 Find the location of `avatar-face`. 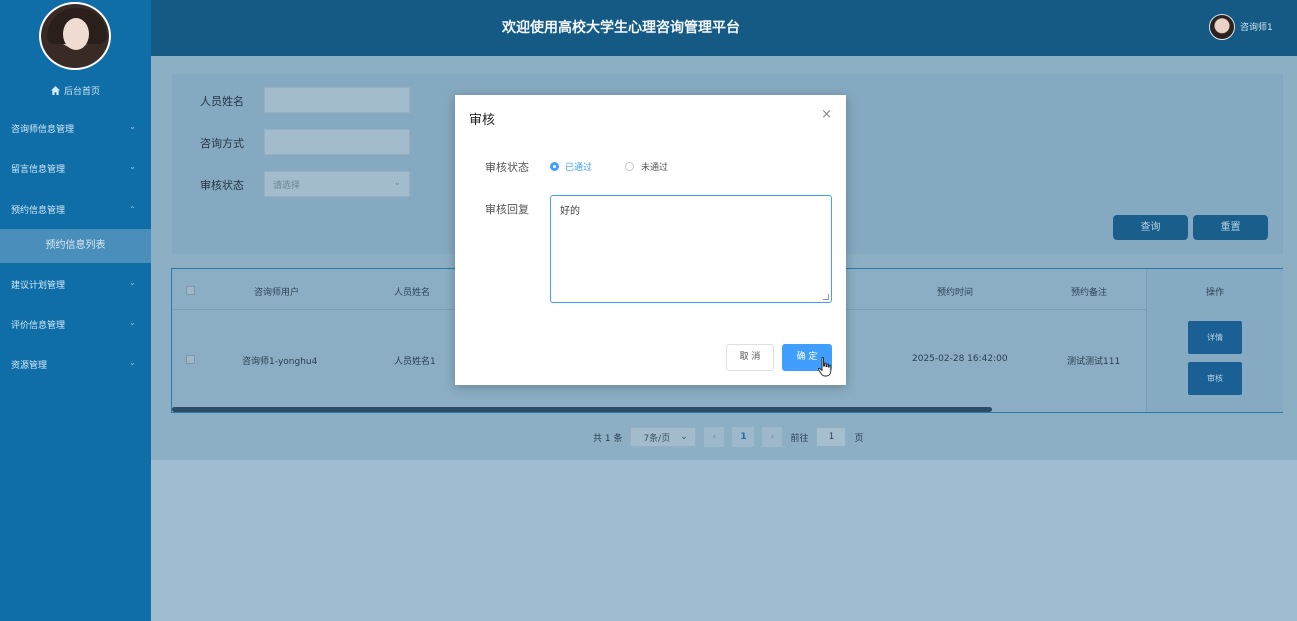

avatar-face is located at coordinates (76, 34).